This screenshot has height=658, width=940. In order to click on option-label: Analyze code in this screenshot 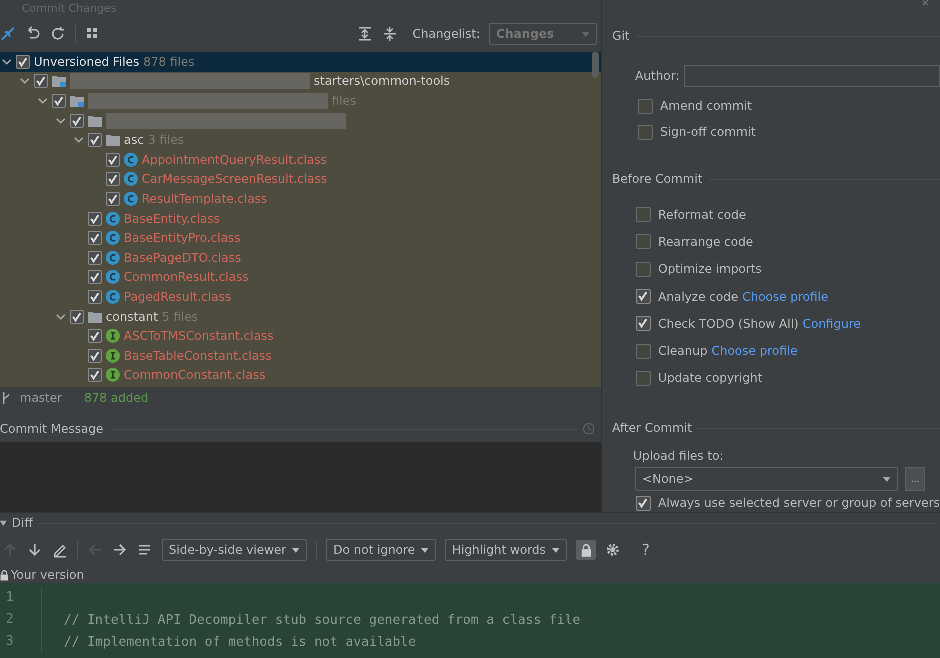, I will do `click(698, 297)`.